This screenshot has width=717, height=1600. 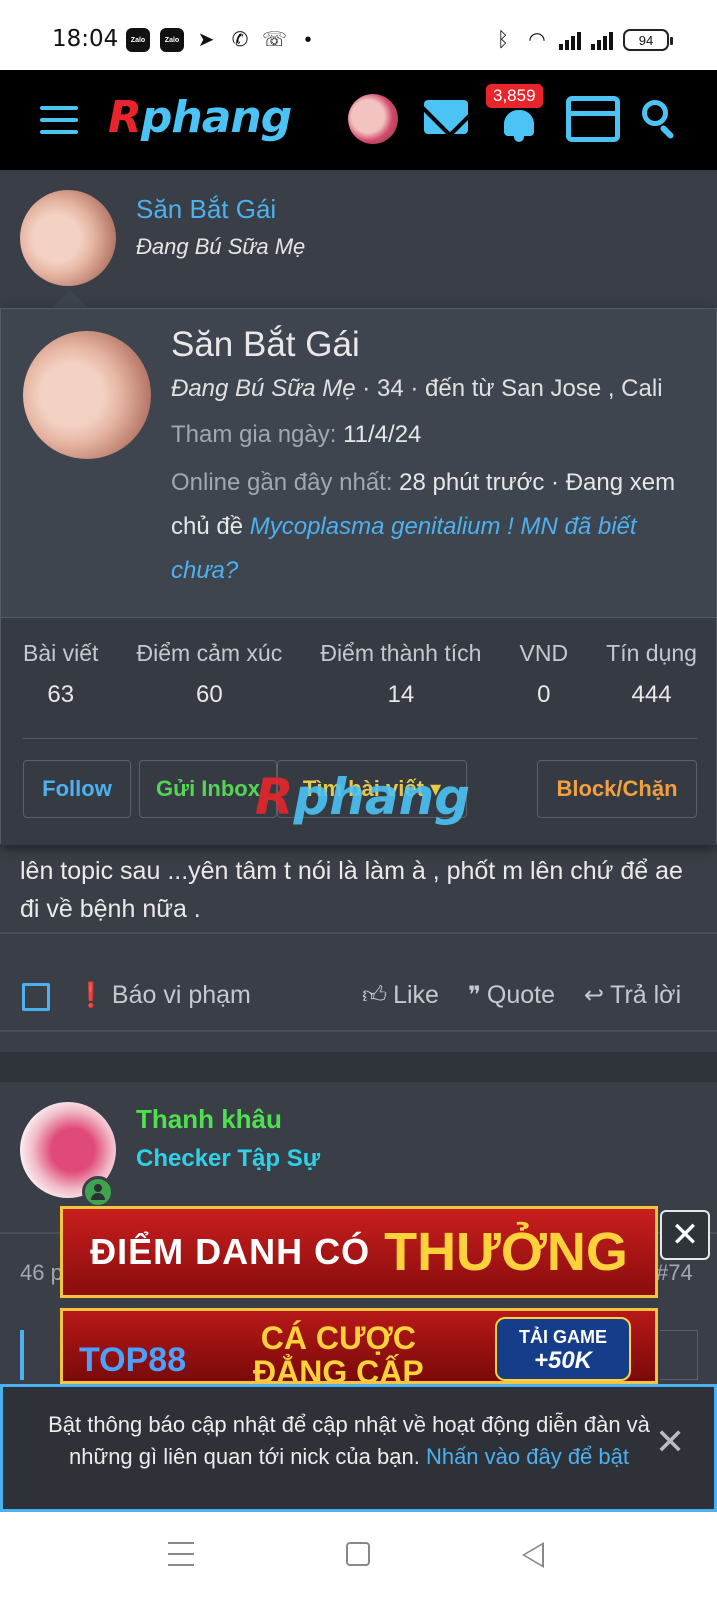 I want to click on post-separator, so click(x=358, y=1067).